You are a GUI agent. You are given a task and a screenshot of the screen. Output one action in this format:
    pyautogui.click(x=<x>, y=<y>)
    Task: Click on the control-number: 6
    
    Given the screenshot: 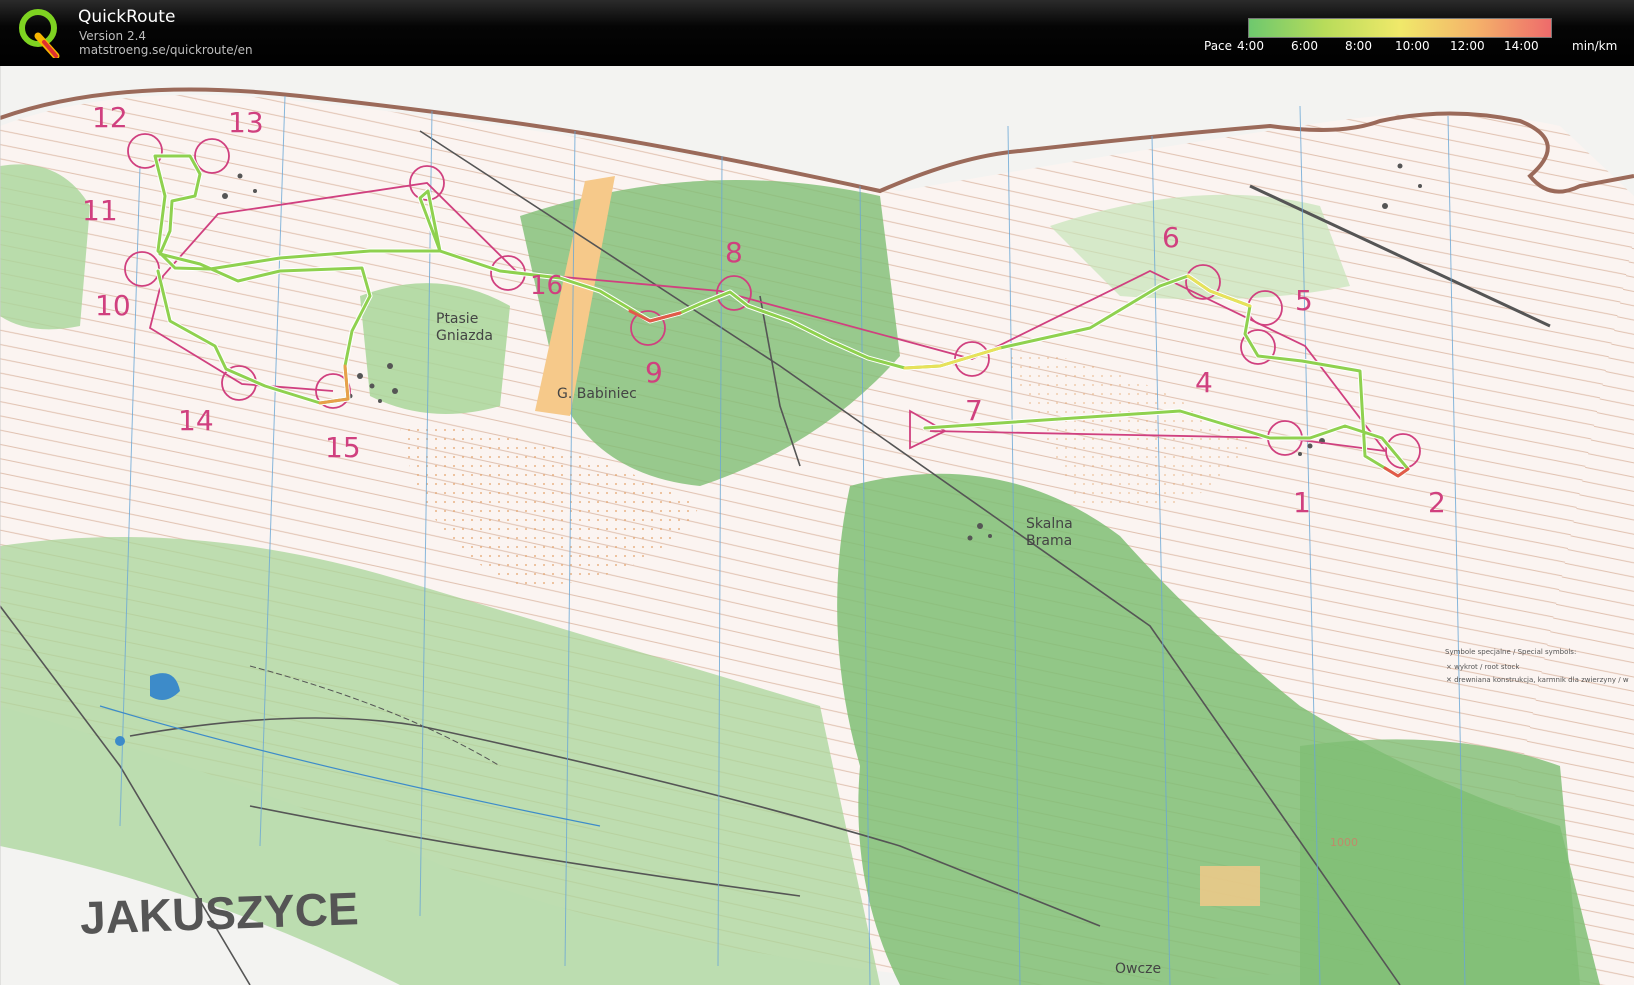 What is the action you would take?
    pyautogui.click(x=1171, y=237)
    